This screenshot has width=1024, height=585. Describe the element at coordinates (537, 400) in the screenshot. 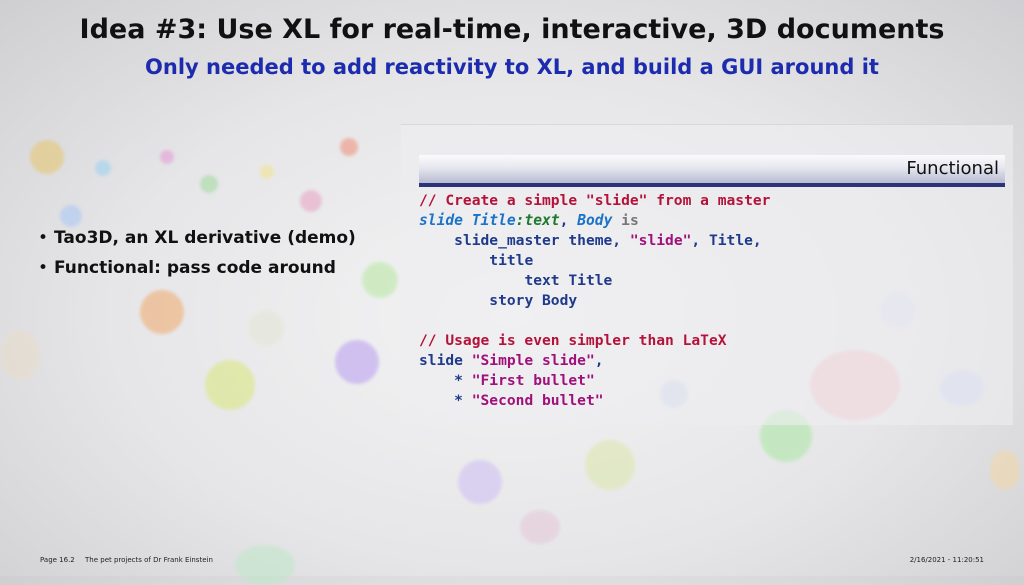

I see `code-string: "Second bullet"` at that location.